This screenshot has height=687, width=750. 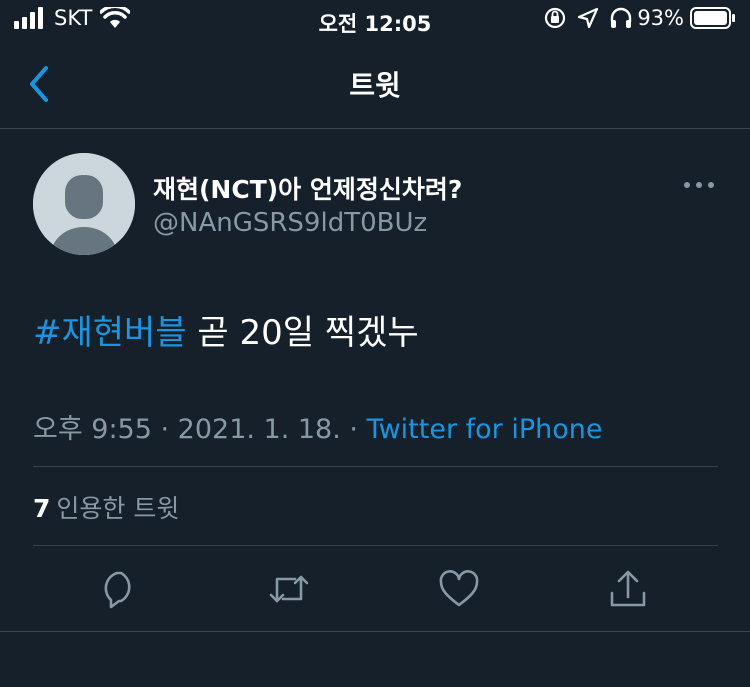 I want to click on tweet-time: 오후 9:55, so click(x=92, y=429).